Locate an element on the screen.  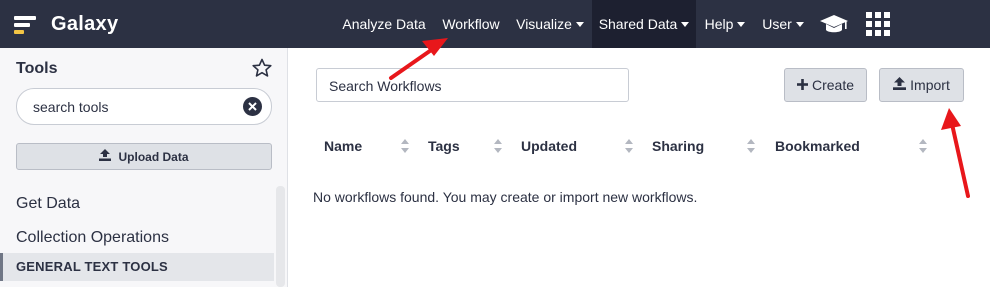
import-label: Import is located at coordinates (930, 85).